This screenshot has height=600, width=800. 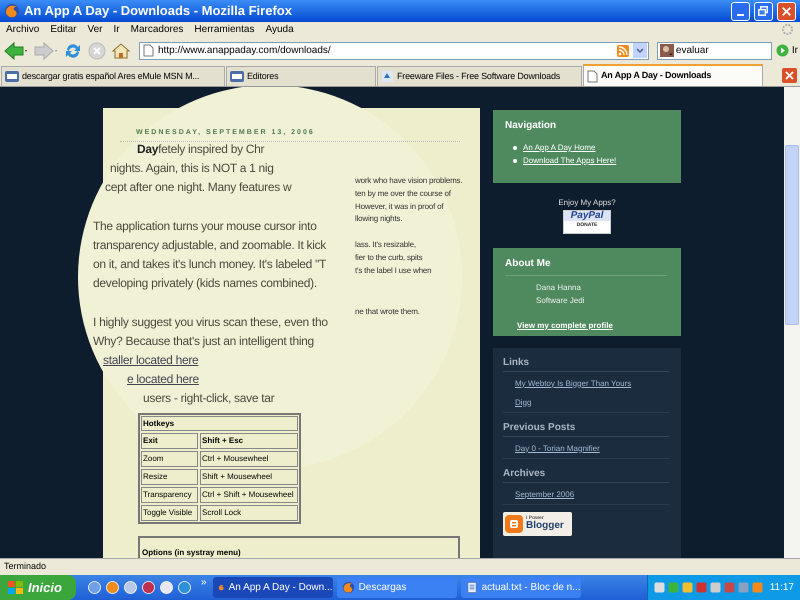 I want to click on post-text: Why? Because that's just an intelligent thing, so click(x=203, y=341).